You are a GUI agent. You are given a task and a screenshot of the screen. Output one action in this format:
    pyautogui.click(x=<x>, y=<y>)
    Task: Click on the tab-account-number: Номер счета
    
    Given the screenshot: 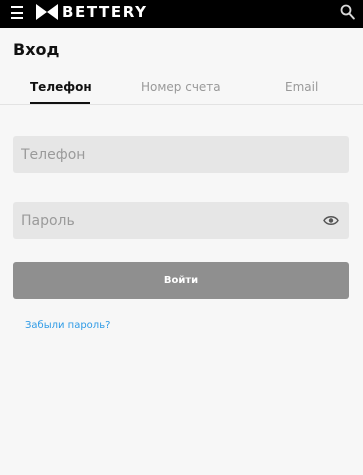 What is the action you would take?
    pyautogui.click(x=181, y=87)
    